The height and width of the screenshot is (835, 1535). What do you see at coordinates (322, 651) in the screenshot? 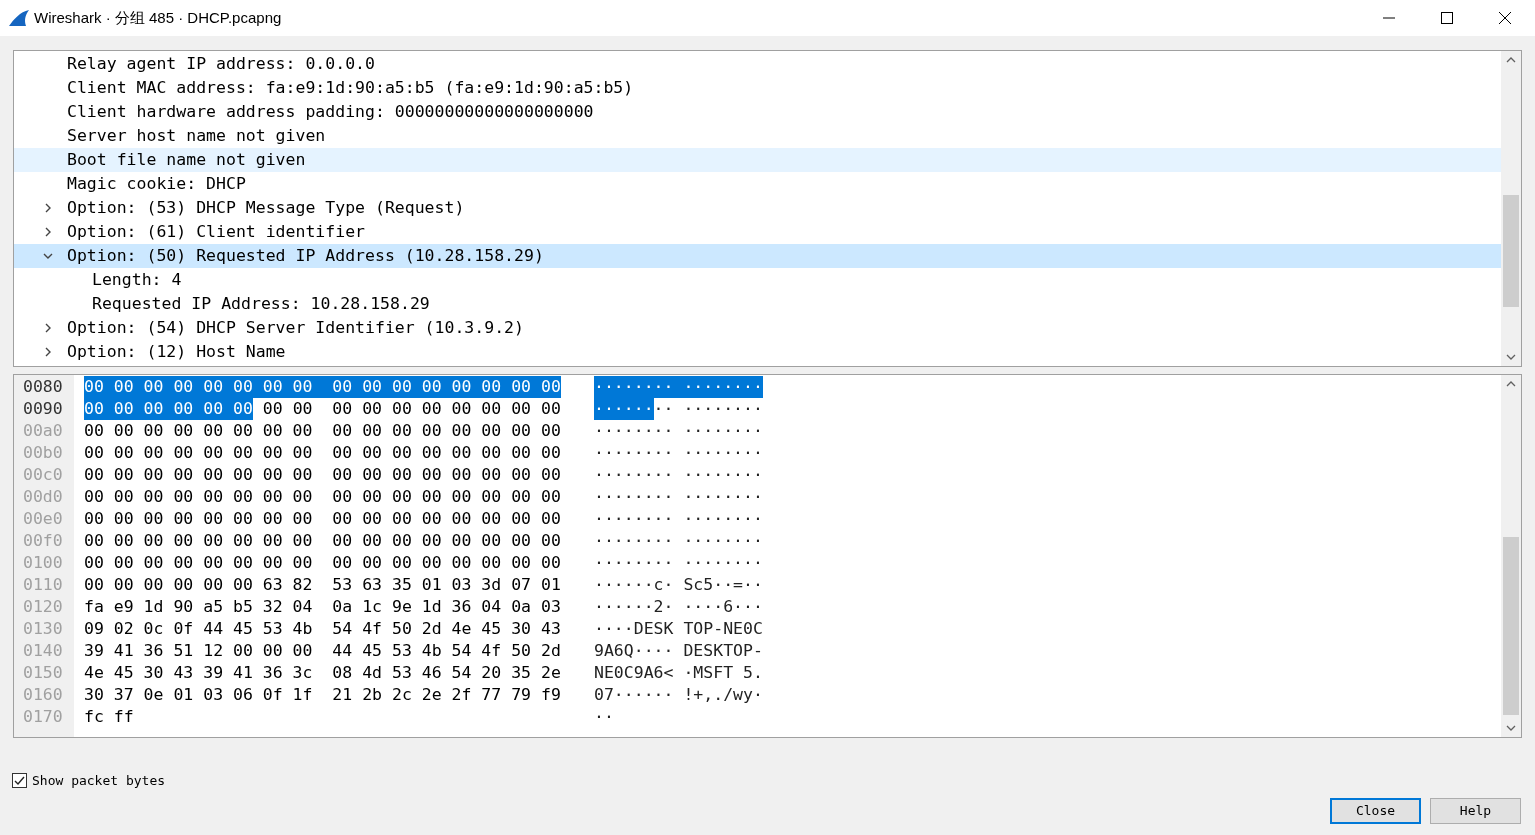
I see `hex-bytes: 39 41 36 51 12 00 00 00 44 45 53 4b 54 4f 50 2d` at bounding box center [322, 651].